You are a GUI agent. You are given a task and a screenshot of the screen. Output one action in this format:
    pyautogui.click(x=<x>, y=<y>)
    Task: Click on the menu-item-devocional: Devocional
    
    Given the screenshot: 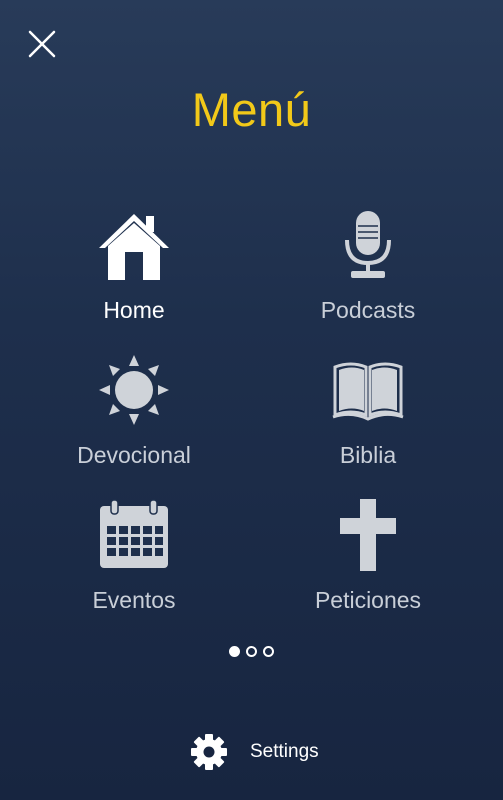 What is the action you would take?
    pyautogui.click(x=134, y=410)
    